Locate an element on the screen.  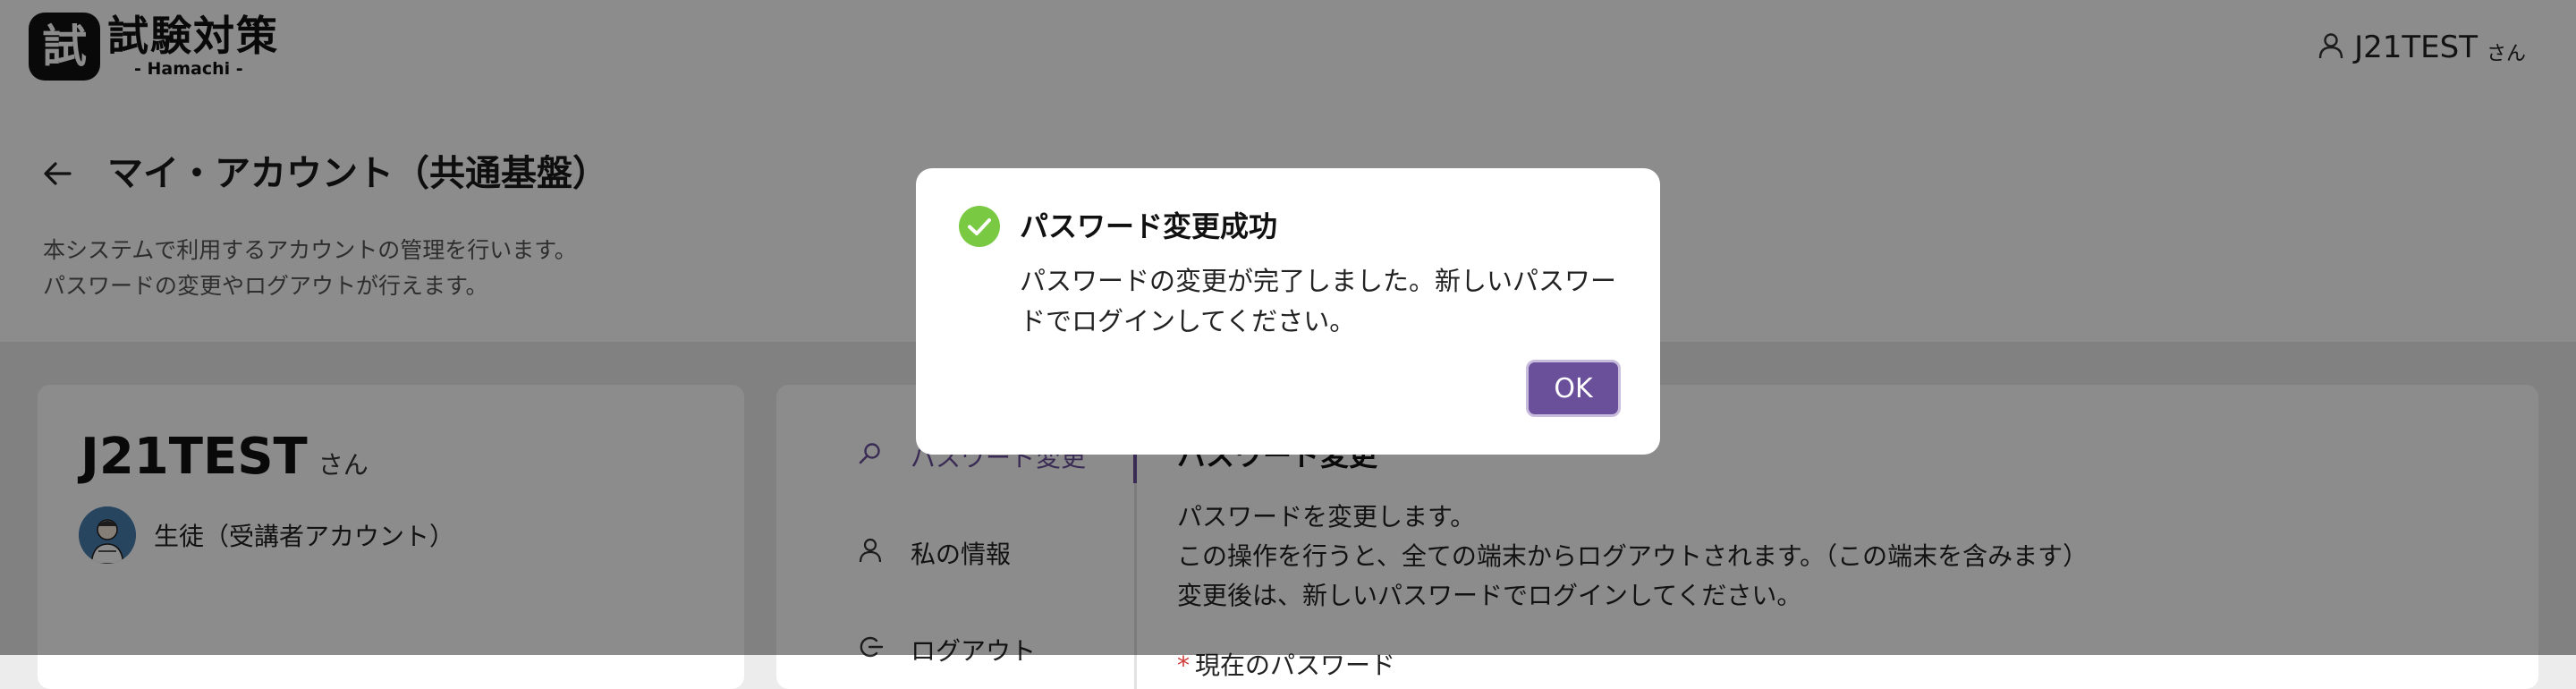
dialog-message: パスワードの変更が完了しました。新しいパスワー ドでログインしてください。 is located at coordinates (1324, 302).